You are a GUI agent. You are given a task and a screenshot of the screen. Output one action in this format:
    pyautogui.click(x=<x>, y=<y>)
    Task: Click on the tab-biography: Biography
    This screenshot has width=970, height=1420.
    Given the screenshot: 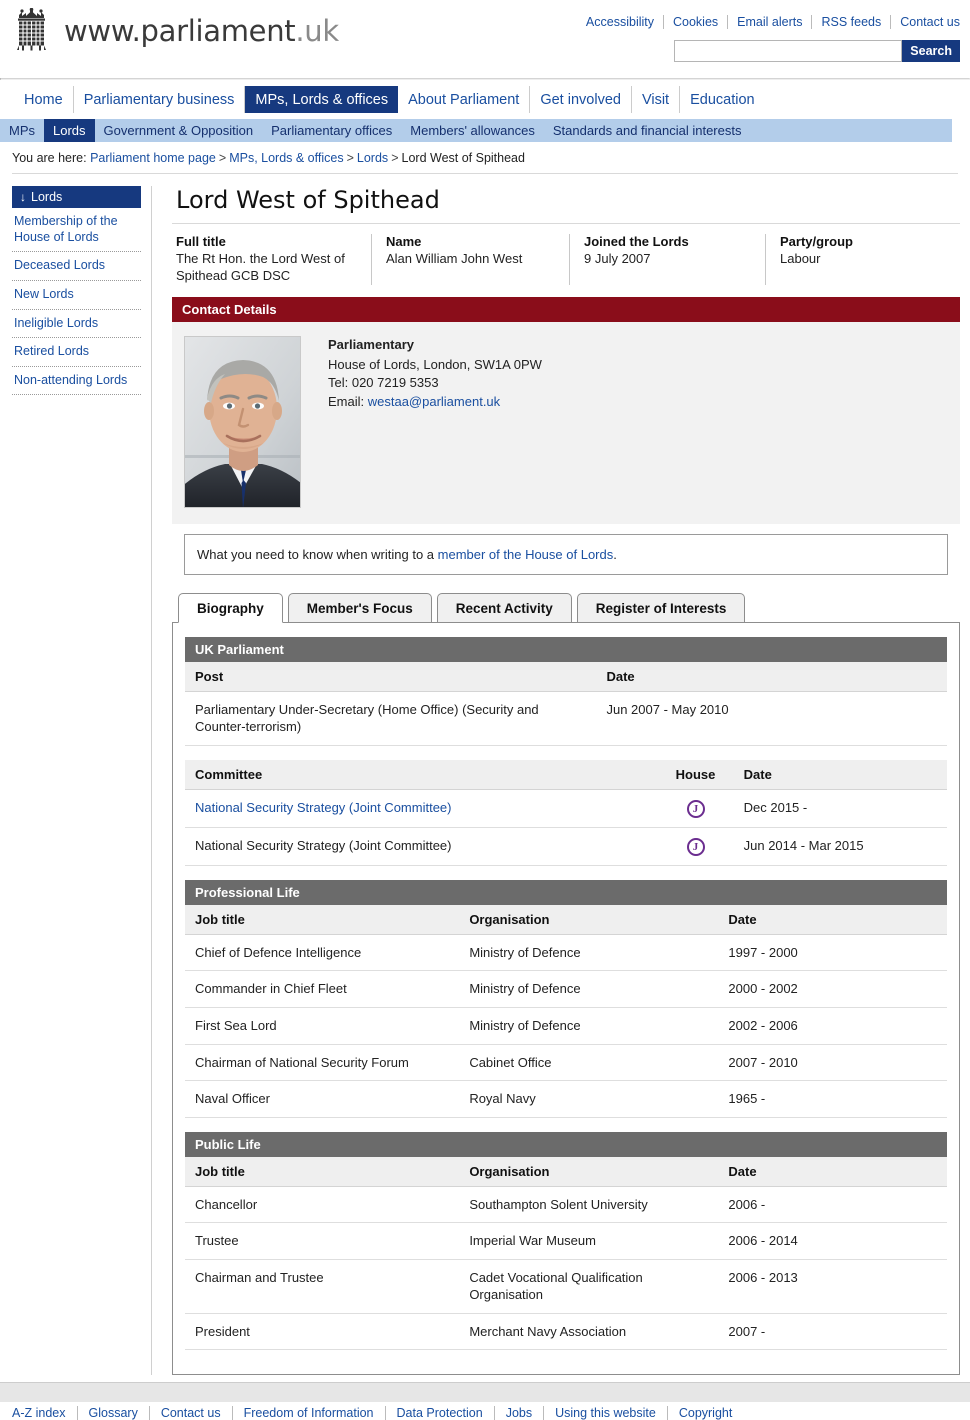 What is the action you would take?
    pyautogui.click(x=230, y=607)
    